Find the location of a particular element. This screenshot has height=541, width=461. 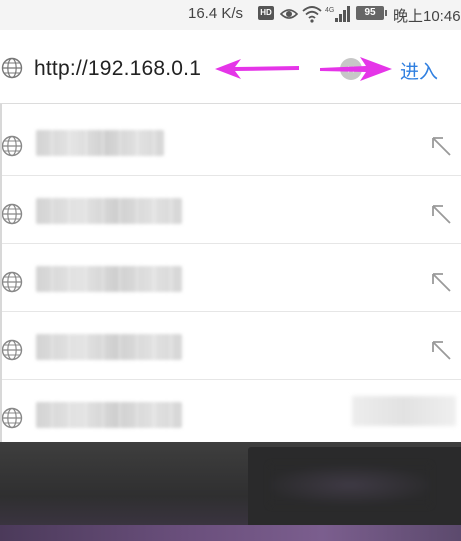

svg-text: 4G is located at coordinates (329, 10).